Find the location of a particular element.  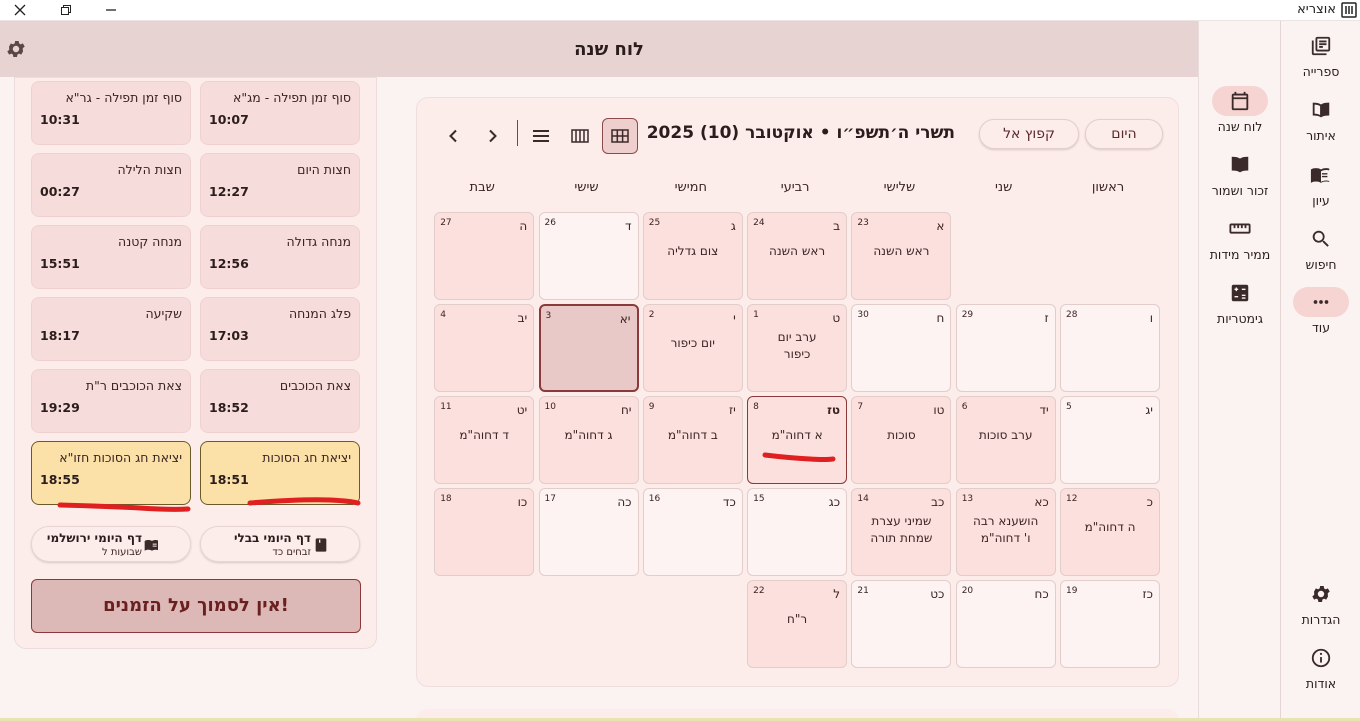

day-cell: כח 20 is located at coordinates (1005, 624).